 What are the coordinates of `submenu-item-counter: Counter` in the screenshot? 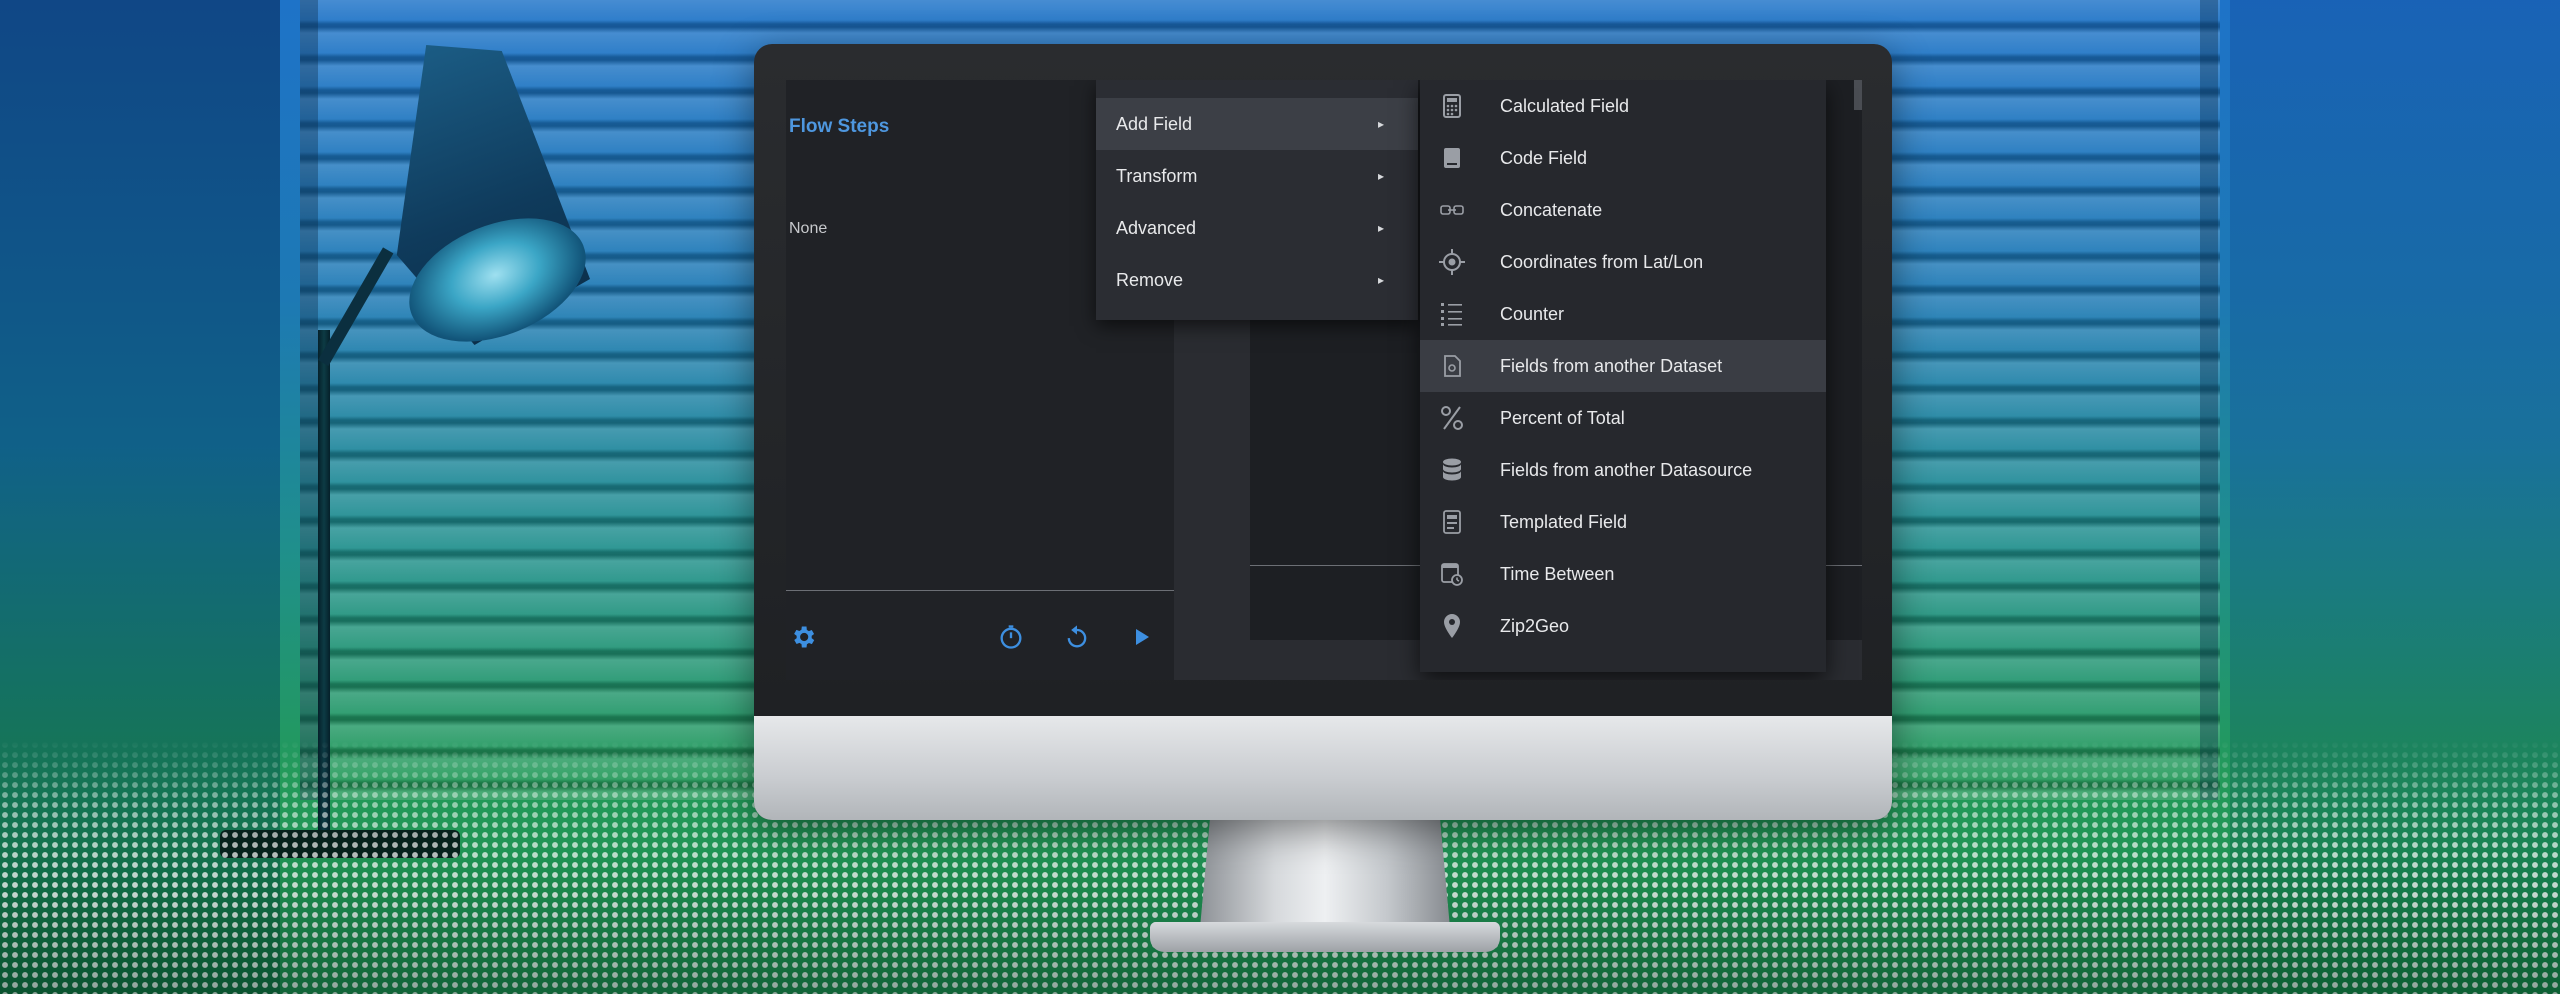 It's located at (1623, 314).